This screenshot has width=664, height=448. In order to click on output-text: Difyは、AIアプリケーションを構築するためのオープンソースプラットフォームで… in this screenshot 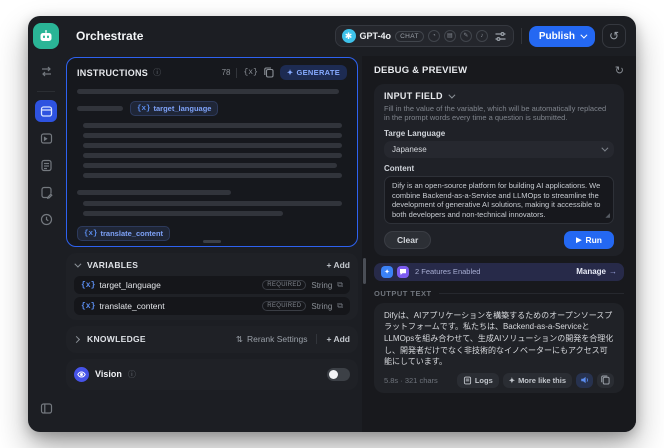, I will do `click(499, 338)`.